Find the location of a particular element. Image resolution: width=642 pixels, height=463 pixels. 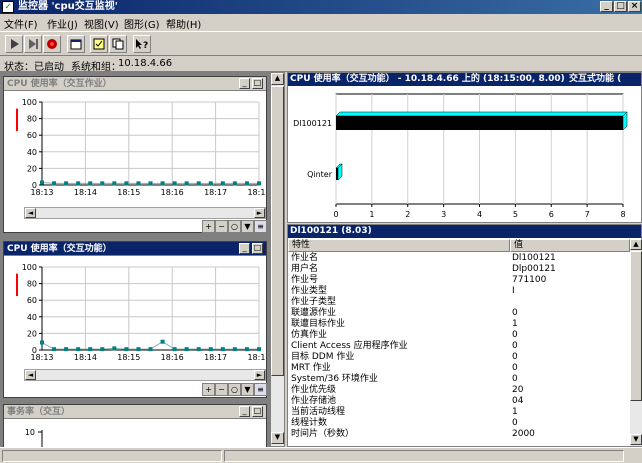

table-row: 当前活动线程 1 is located at coordinates (459, 412).